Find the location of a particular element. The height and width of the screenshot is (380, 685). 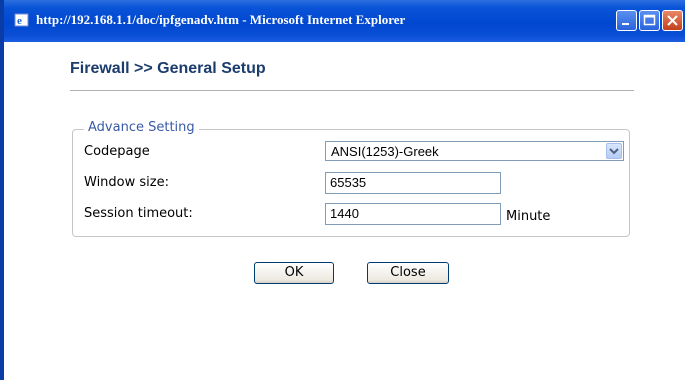

window-size-input: 65535 is located at coordinates (413, 183).